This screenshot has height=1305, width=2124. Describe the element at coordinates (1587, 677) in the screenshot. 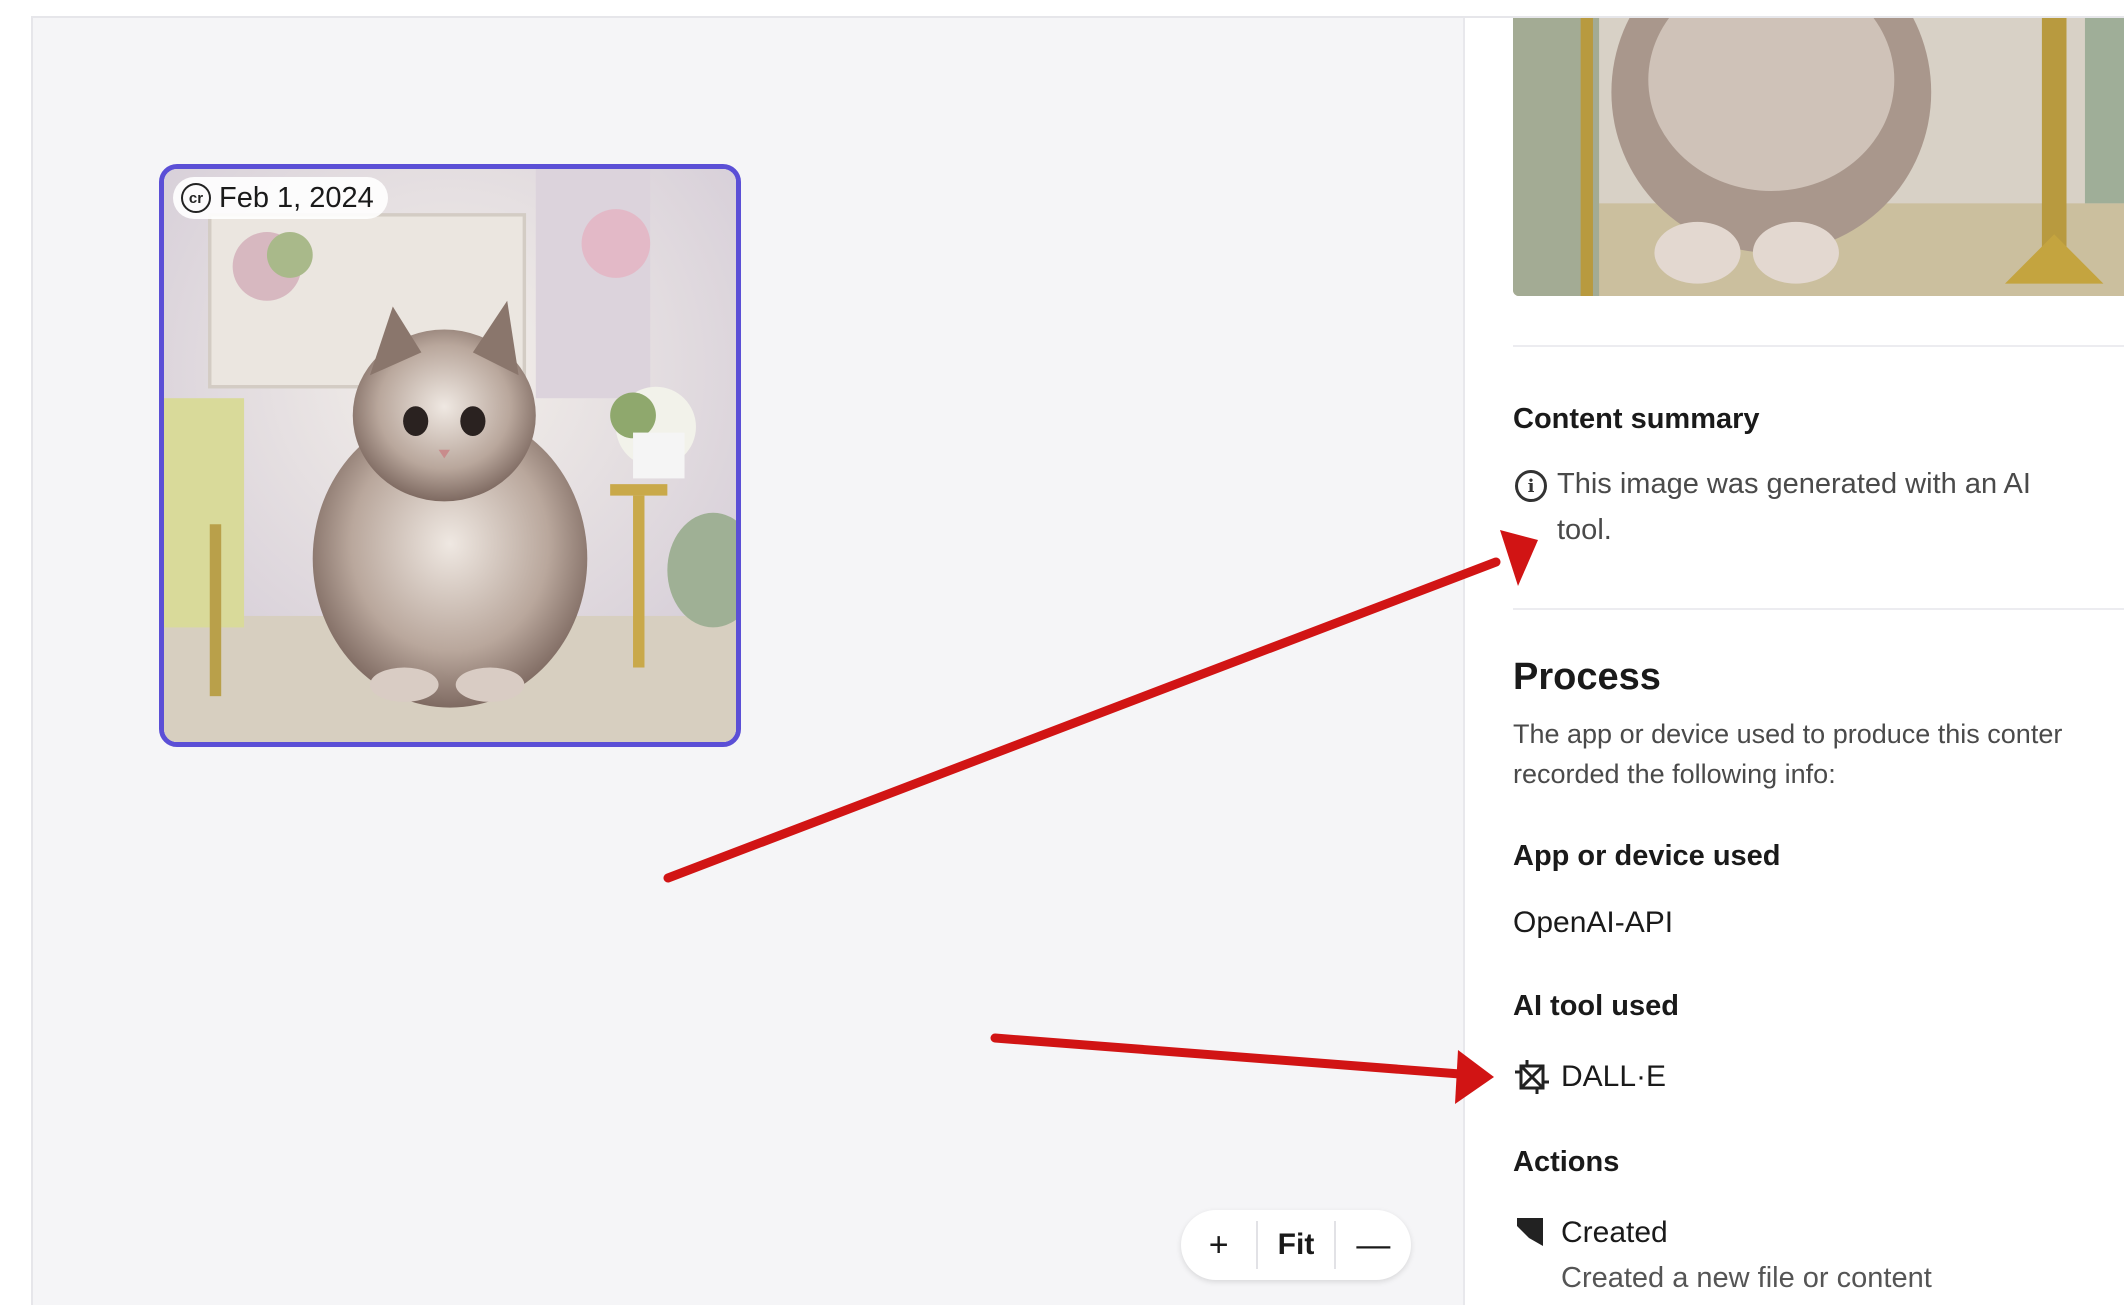

I see `process-heading: Process` at that location.